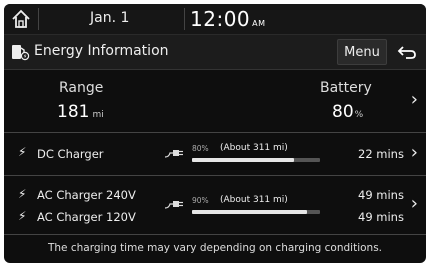  Describe the element at coordinates (243, 160) in the screenshot. I see `dc-target-bar-fill` at that location.